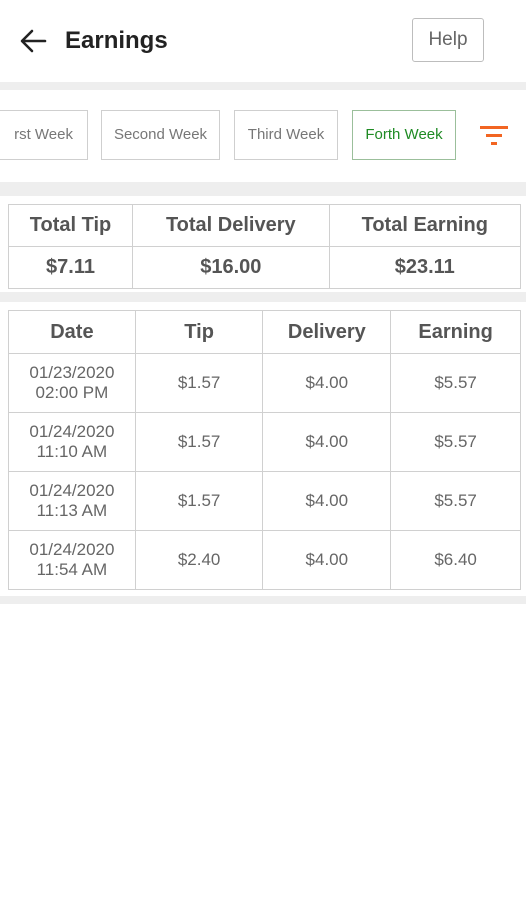 This screenshot has width=526, height=900. What do you see at coordinates (160, 135) in the screenshot?
I see `tab-second-week: Second Week` at bounding box center [160, 135].